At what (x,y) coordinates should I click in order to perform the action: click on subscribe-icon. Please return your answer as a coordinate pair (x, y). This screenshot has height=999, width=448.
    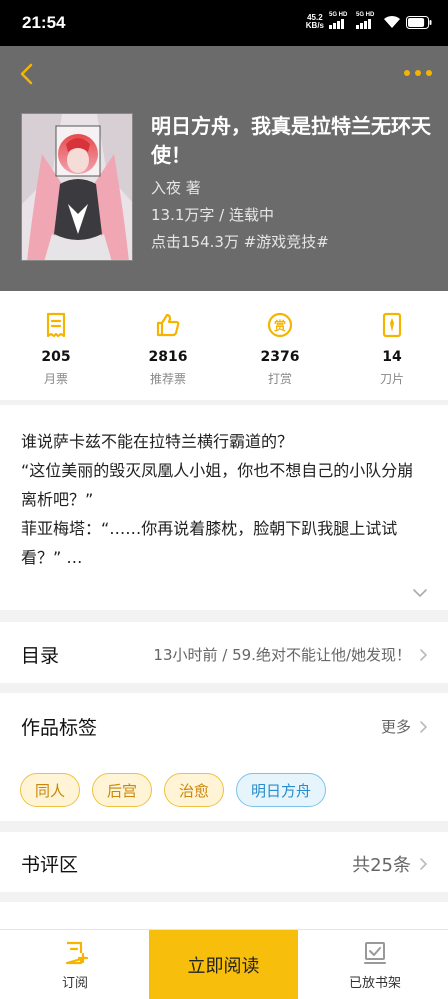
    Looking at the image, I should click on (76, 952).